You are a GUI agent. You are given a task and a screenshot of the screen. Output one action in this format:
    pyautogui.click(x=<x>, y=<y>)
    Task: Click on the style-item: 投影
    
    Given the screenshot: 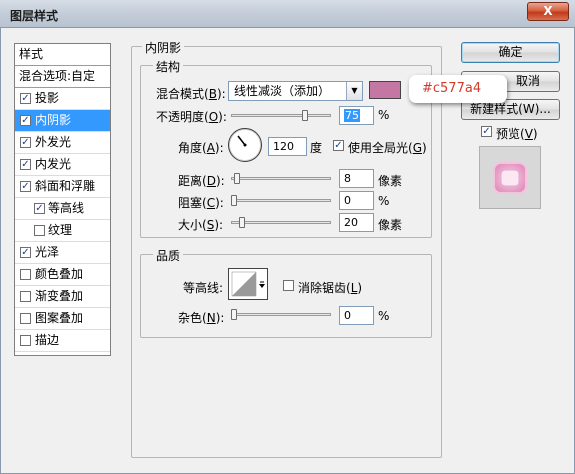 What is the action you would take?
    pyautogui.click(x=62, y=99)
    